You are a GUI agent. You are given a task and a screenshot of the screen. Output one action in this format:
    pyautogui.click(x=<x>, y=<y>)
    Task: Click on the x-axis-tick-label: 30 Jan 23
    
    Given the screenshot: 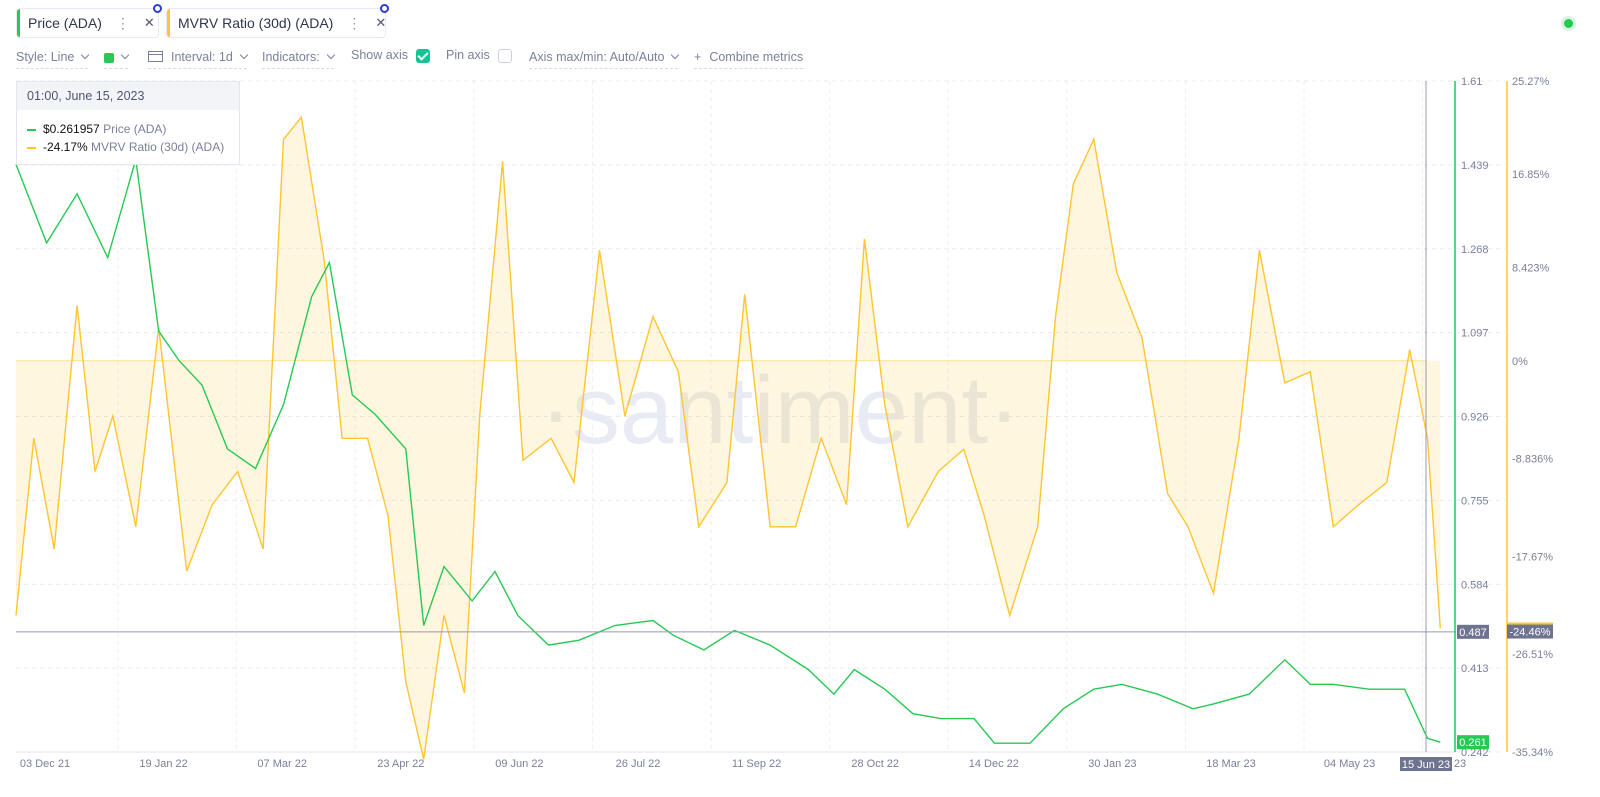 What is the action you would take?
    pyautogui.click(x=1112, y=764)
    